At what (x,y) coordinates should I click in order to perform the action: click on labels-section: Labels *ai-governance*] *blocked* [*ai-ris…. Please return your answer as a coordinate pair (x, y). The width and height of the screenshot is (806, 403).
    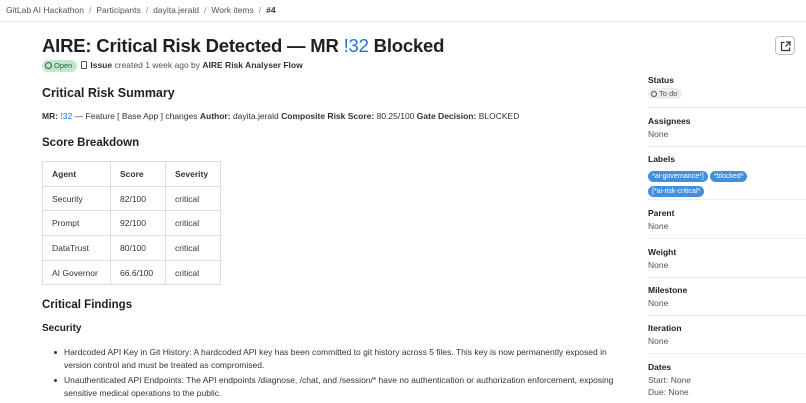
    Looking at the image, I should click on (727, 175).